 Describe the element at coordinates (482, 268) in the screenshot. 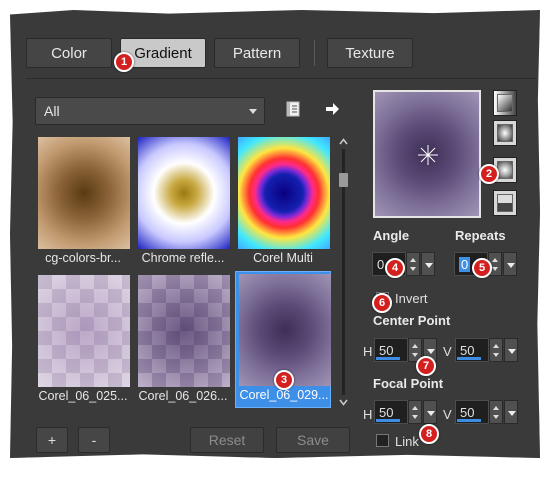

I see `callout-badge: 5` at that location.